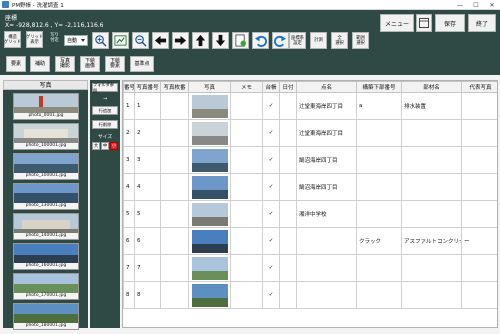 The image size is (500, 334). Describe the element at coordinates (271, 87) in the screenshot. I see `col-ledger: 台帳` at that location.